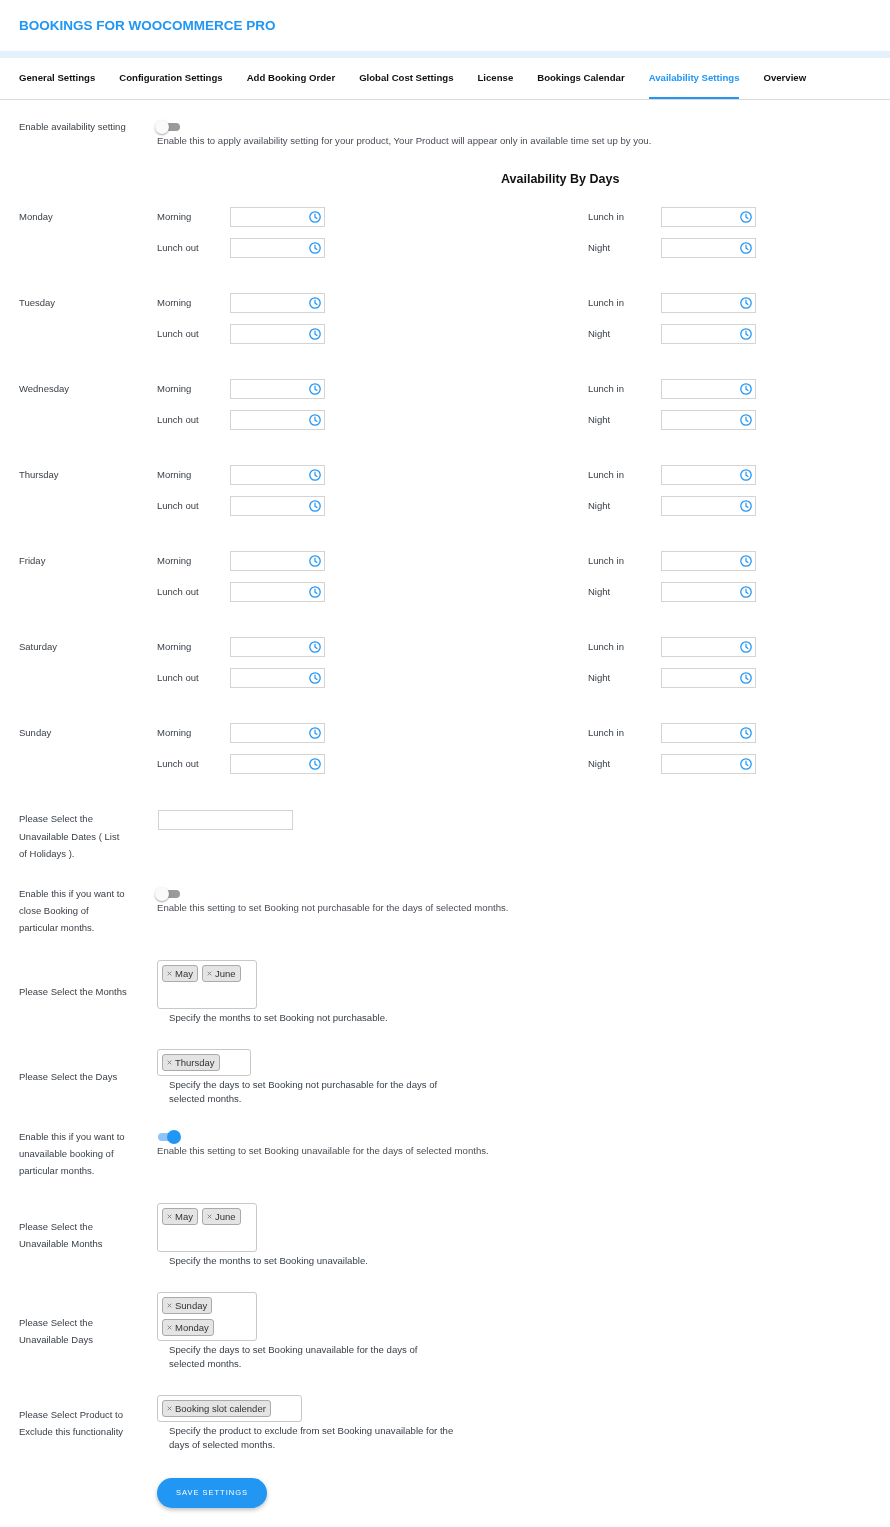  What do you see at coordinates (294, 1356) in the screenshot?
I see `help-text: Specify the days to set Booking unavailable for the days of selected months.` at bounding box center [294, 1356].